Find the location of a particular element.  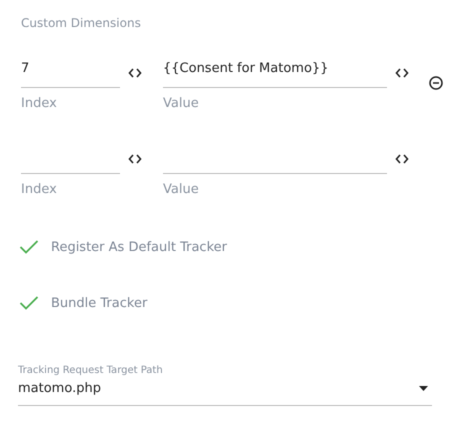

value-field: {{Consent for Matomo}} is located at coordinates (275, 69).